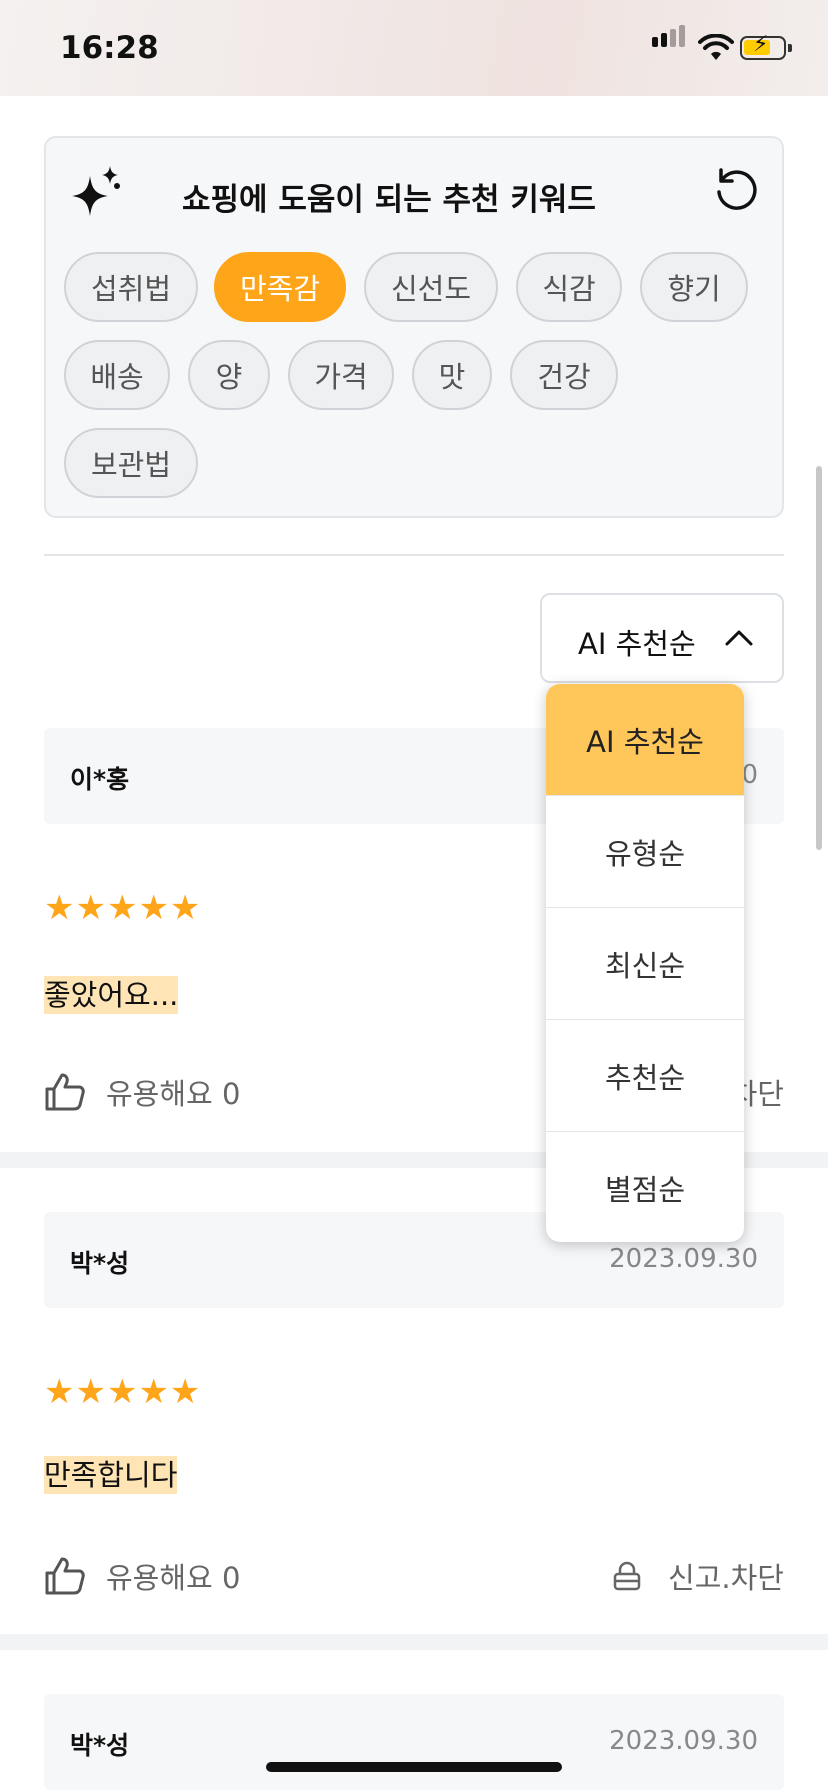 This screenshot has width=828, height=1792. Describe the element at coordinates (389, 200) in the screenshot. I see `keyword-card-title: 쇼핑에 도움이 되는 추천 키워드` at that location.